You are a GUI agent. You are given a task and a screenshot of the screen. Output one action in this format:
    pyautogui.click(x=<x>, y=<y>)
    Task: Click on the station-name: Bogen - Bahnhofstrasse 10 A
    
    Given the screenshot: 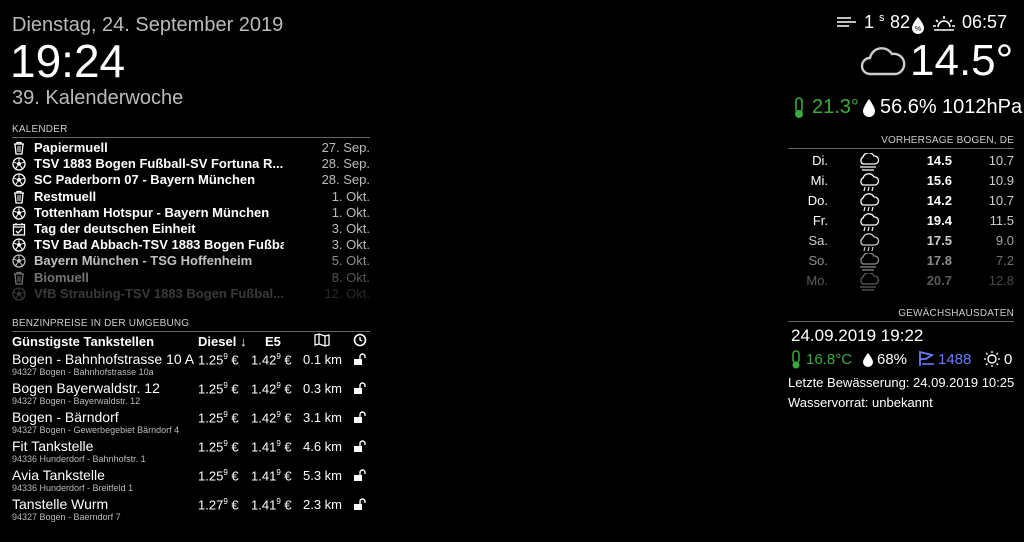 What is the action you would take?
    pyautogui.click(x=103, y=359)
    